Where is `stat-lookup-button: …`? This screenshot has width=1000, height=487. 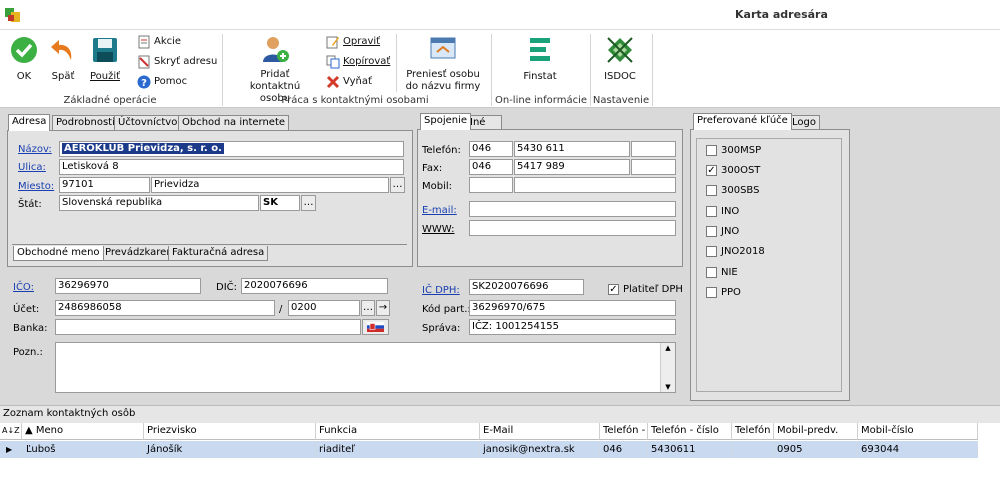 stat-lookup-button: … is located at coordinates (308, 203).